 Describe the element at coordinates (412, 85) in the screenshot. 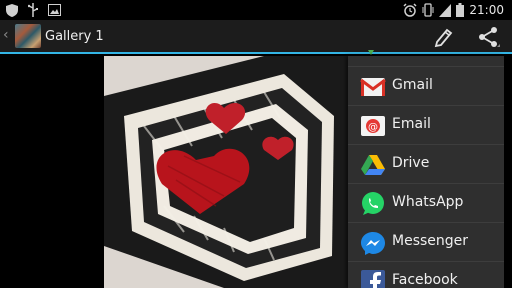

I see `share-item-label: Gmail` at that location.